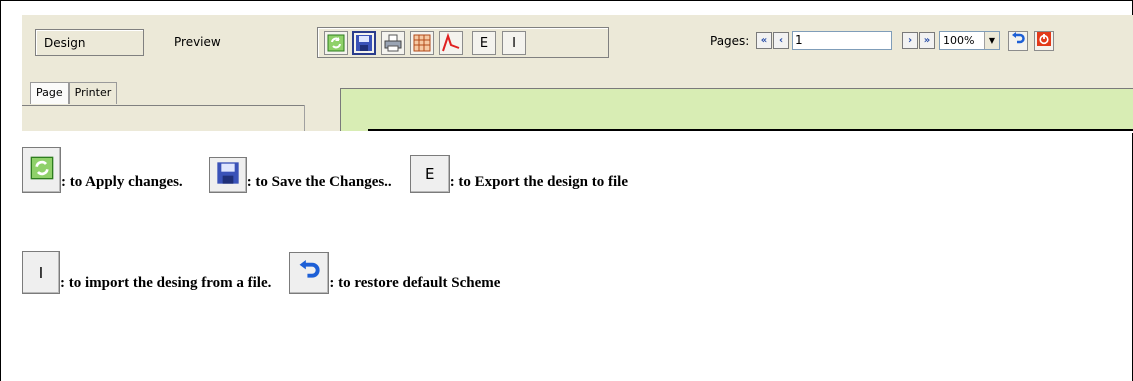 The width and height of the screenshot is (1133, 381). Describe the element at coordinates (319, 182) in the screenshot. I see `legend-save-text: : to Save the Changes..` at that location.